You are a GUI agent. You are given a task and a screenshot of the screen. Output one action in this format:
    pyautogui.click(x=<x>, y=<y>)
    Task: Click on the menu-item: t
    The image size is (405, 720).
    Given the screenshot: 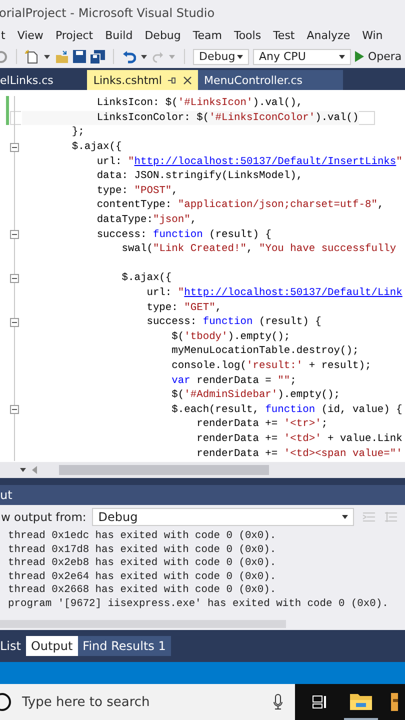 What is the action you would take?
    pyautogui.click(x=3, y=35)
    